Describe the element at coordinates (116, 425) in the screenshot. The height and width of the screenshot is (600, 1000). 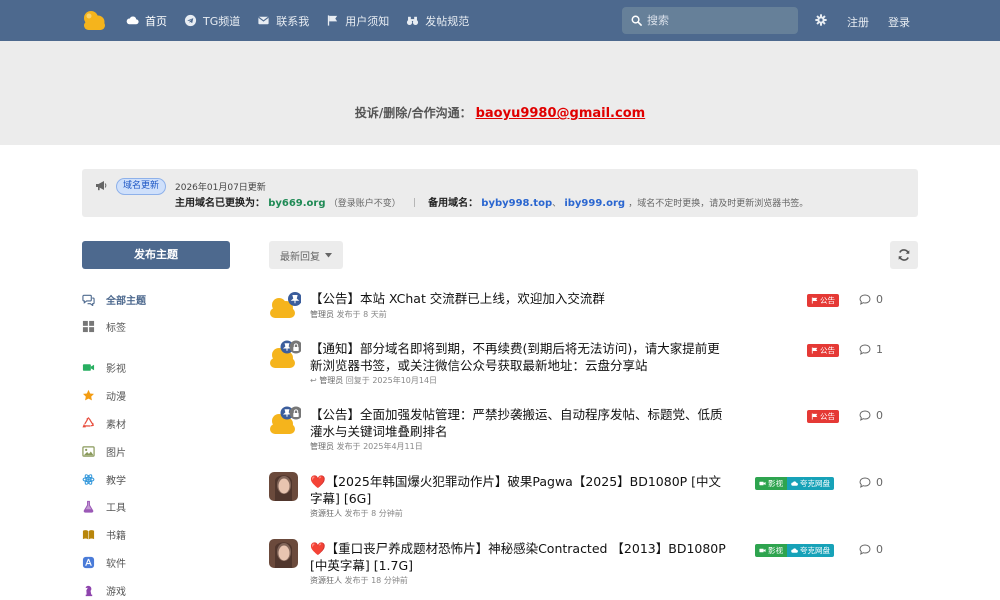
I see `sidebar-label-materials: 素材` at that location.